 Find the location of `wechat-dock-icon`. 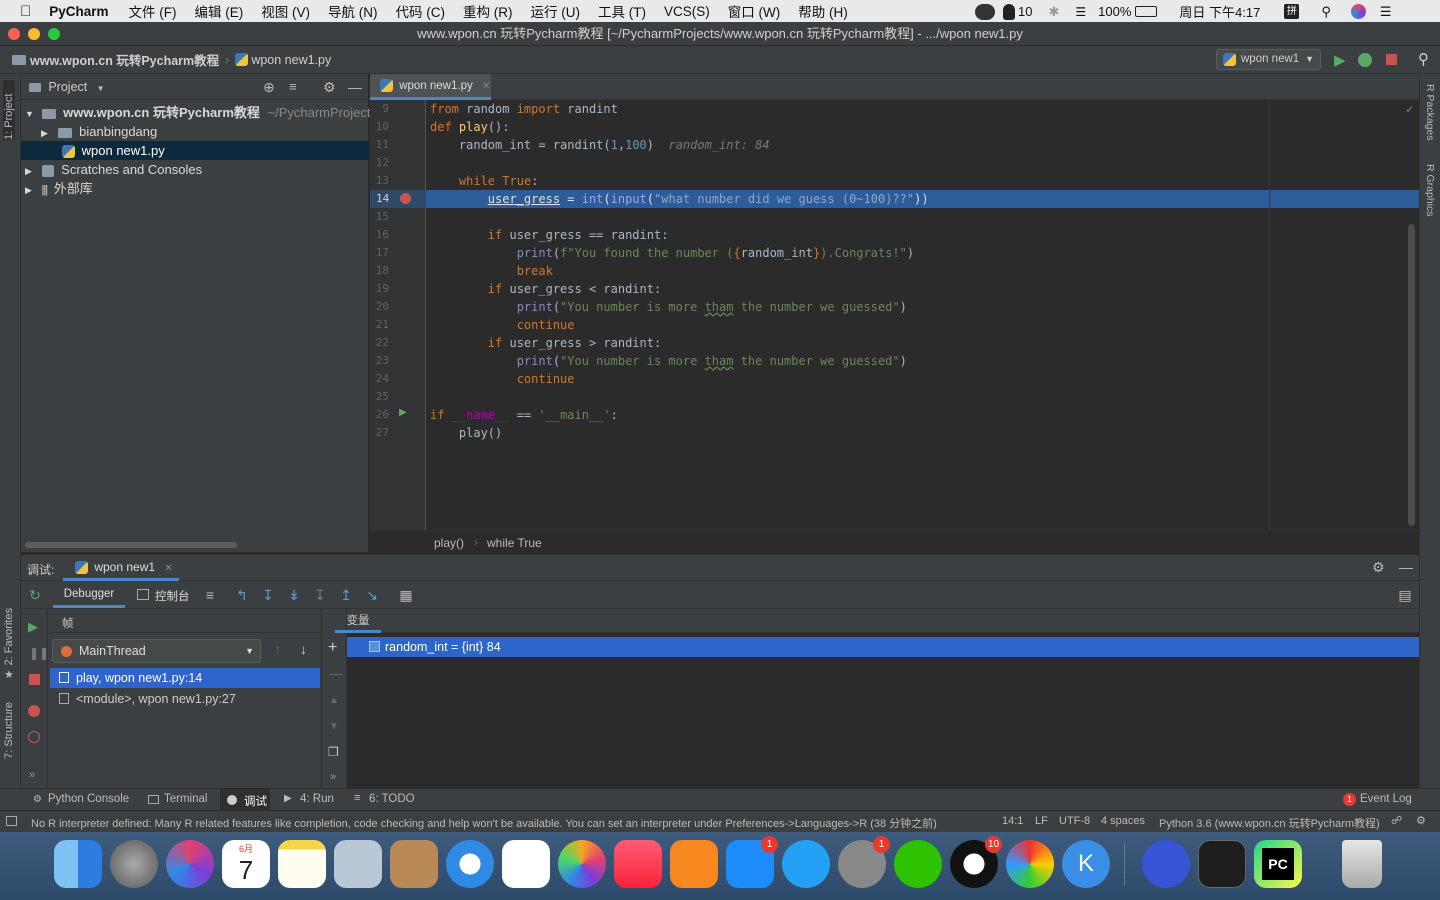

wechat-dock-icon is located at coordinates (918, 864).